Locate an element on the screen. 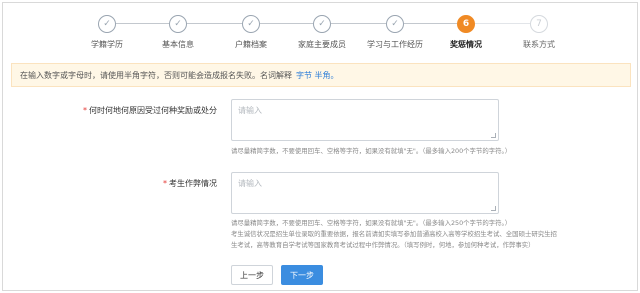 The height and width of the screenshot is (293, 640). integrity-field-label: * 考生作弊情况 is located at coordinates (190, 183).